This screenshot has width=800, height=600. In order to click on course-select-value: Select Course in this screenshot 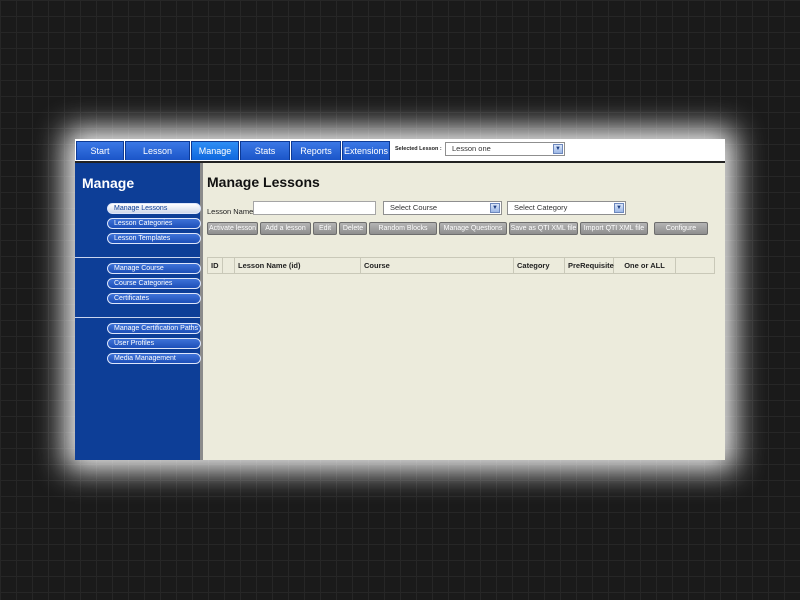, I will do `click(414, 207)`.